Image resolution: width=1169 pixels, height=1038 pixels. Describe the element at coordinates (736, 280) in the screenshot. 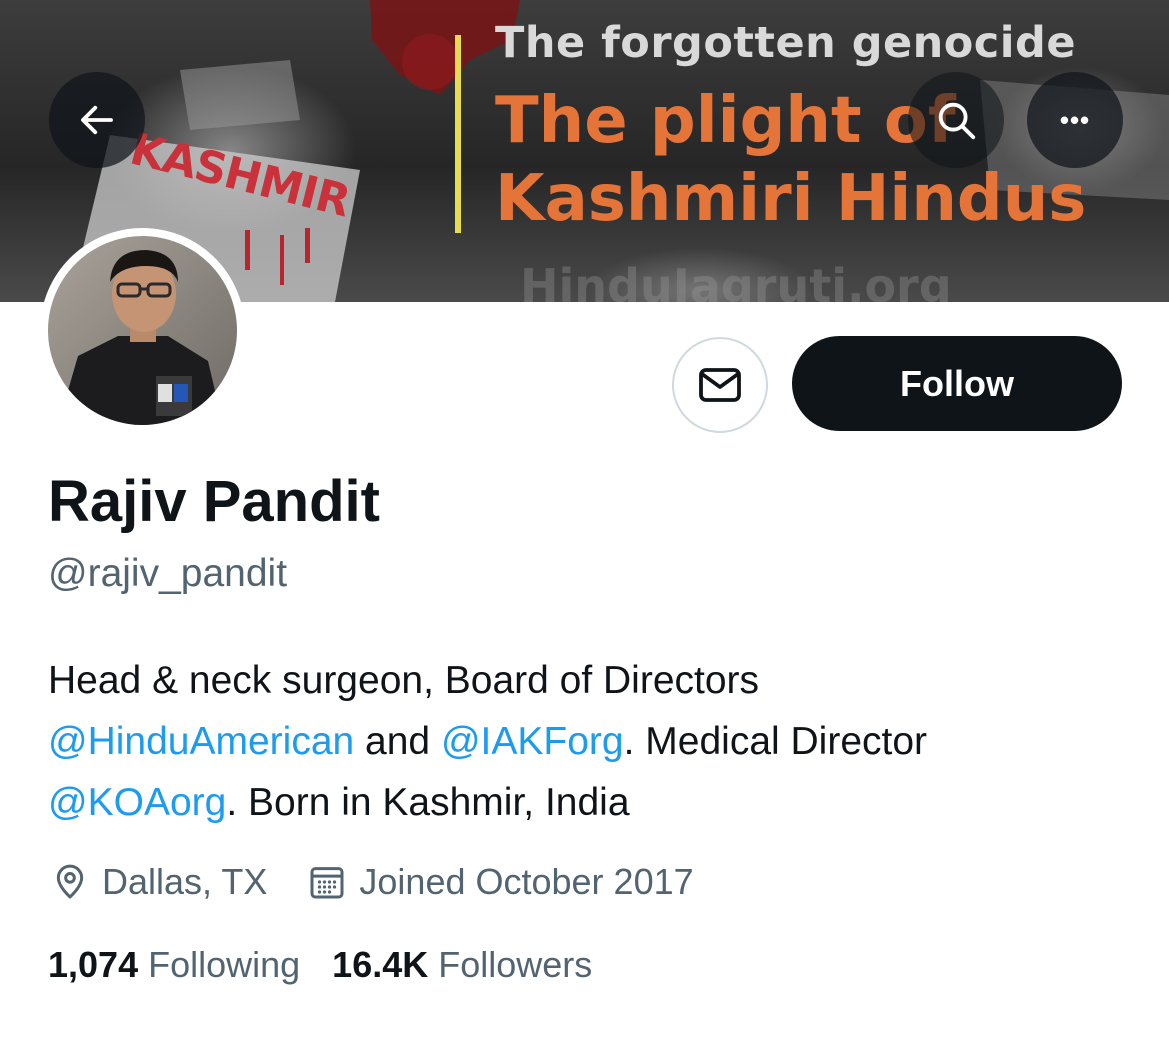

I see `svg-text: HinduJagruti.org` at that location.